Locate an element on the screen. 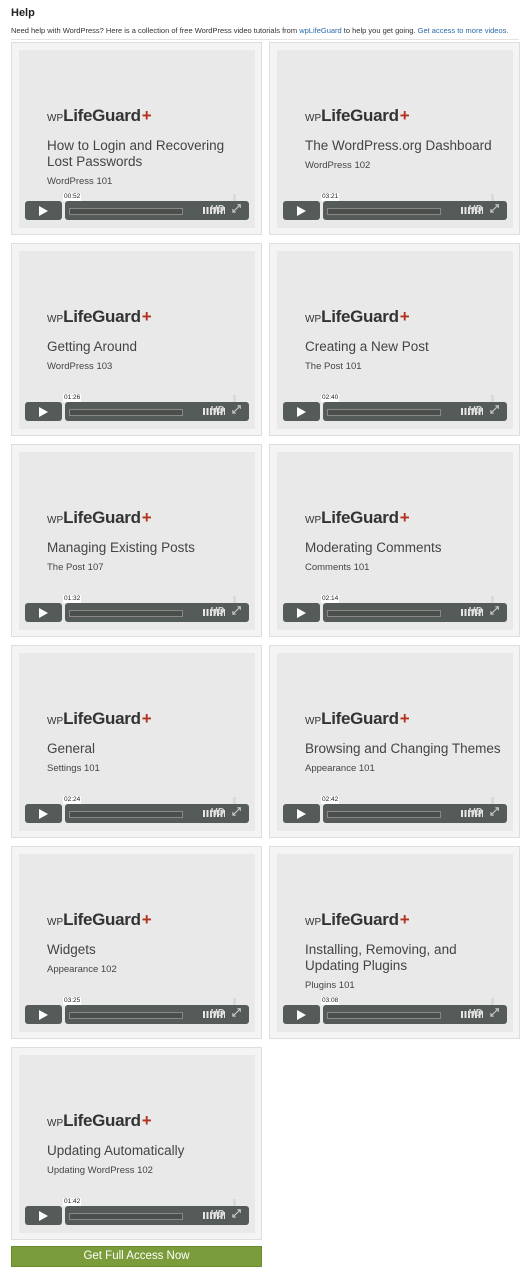 This screenshot has height=1276, width=530. video-title-text: Getting Around is located at coordinates (92, 346).